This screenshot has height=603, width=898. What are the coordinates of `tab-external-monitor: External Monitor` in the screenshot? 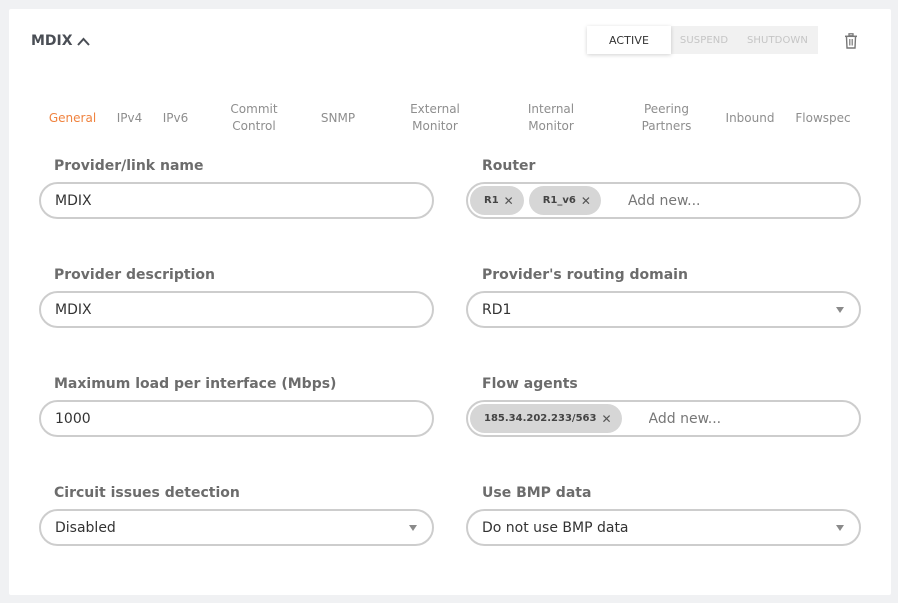 It's located at (435, 118).